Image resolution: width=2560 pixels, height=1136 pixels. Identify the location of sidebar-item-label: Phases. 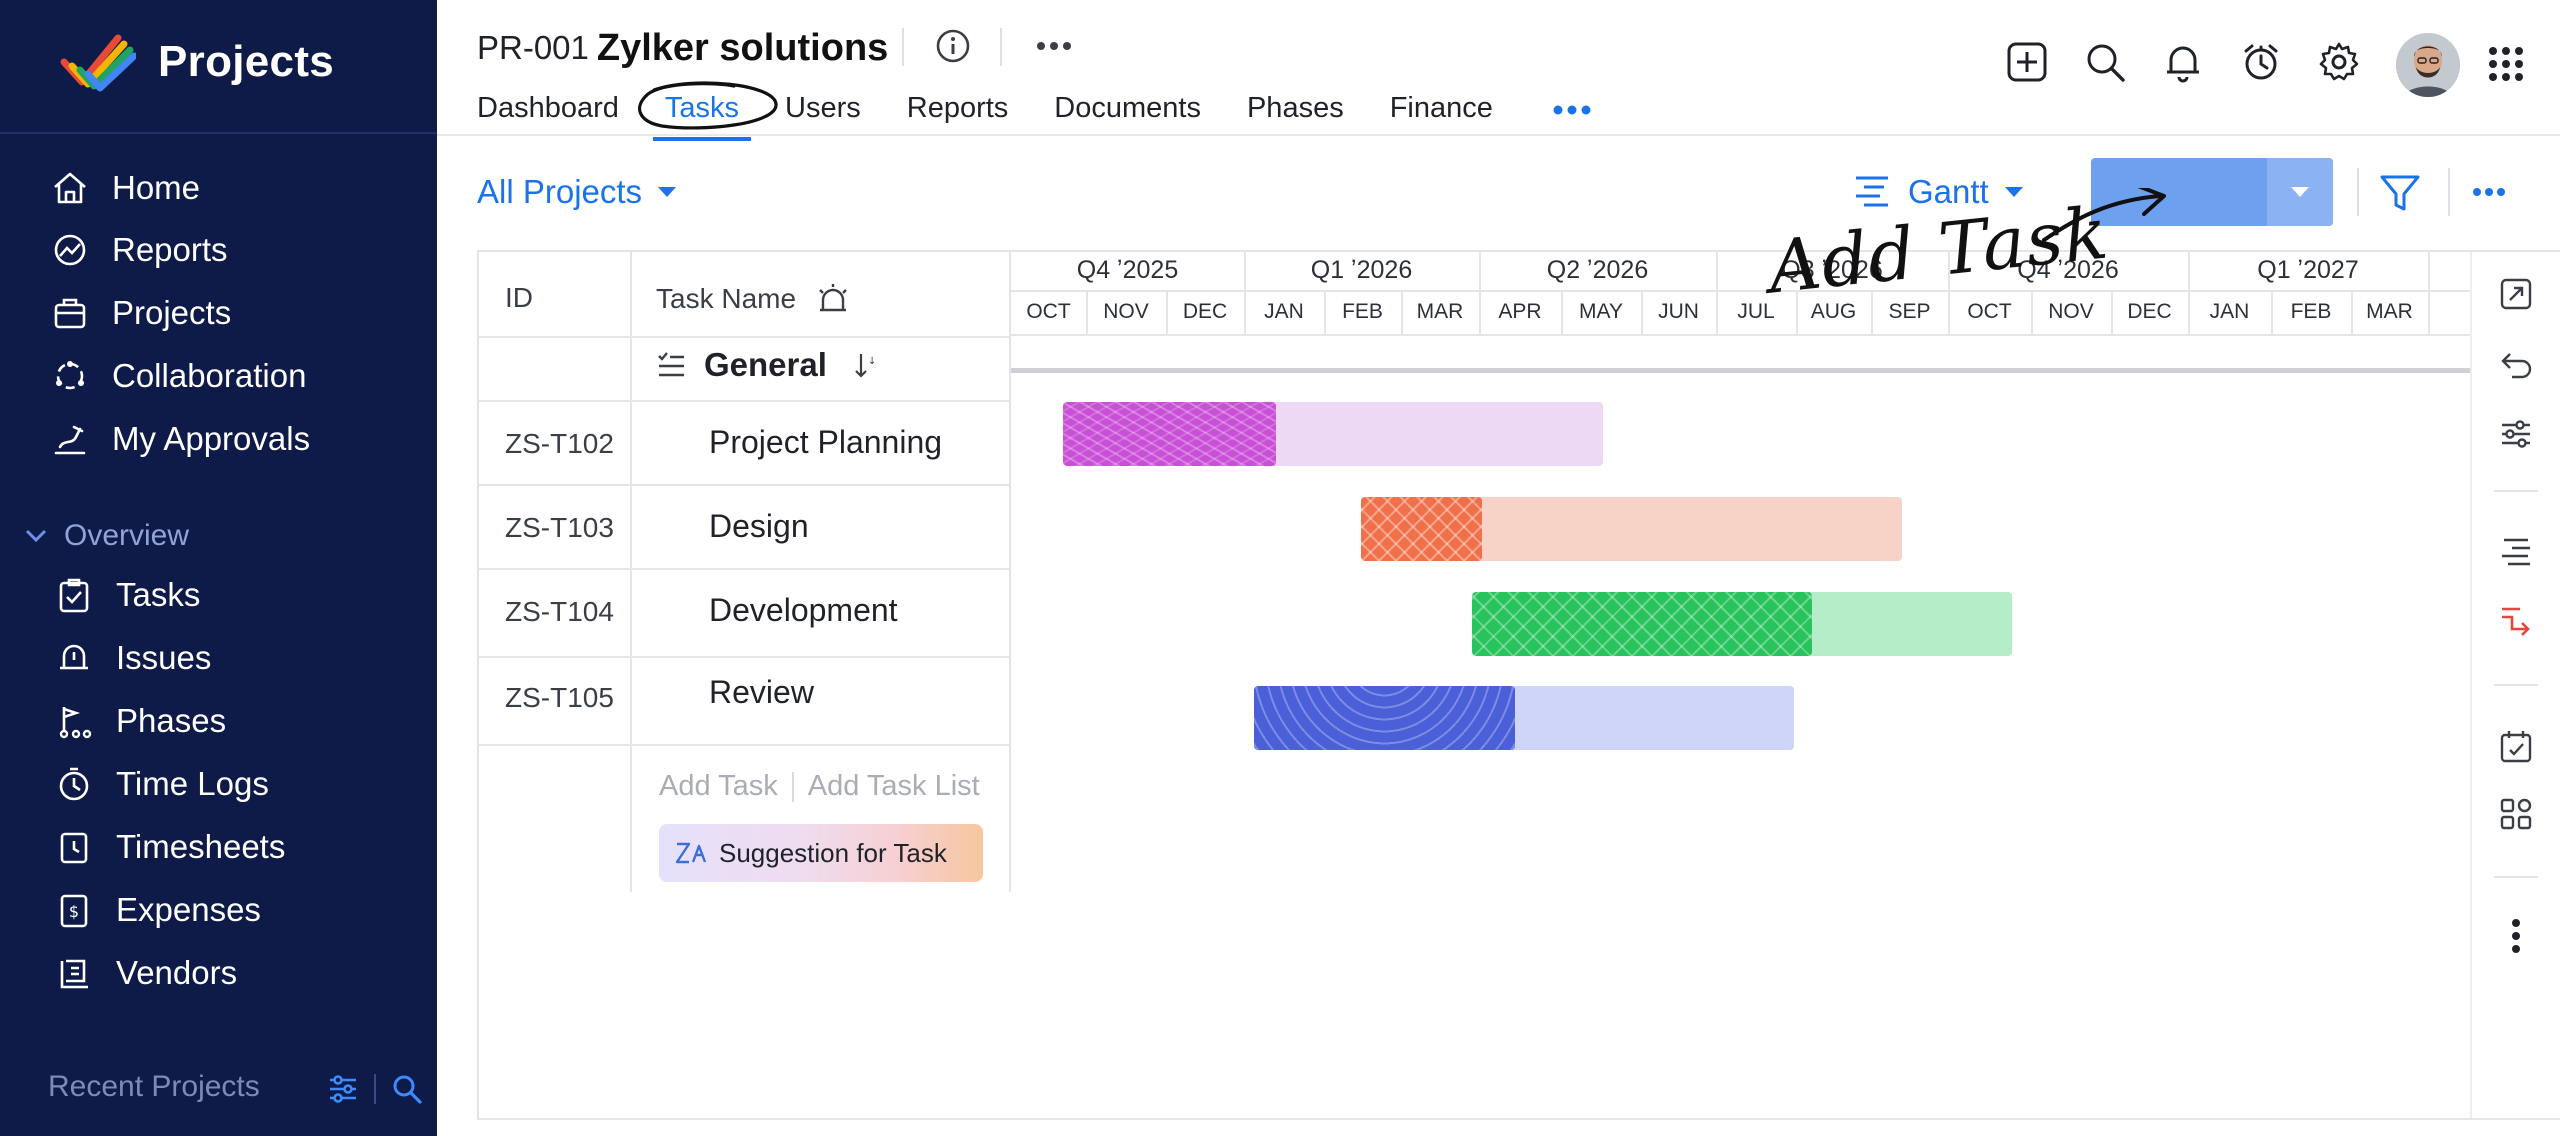
(171, 720).